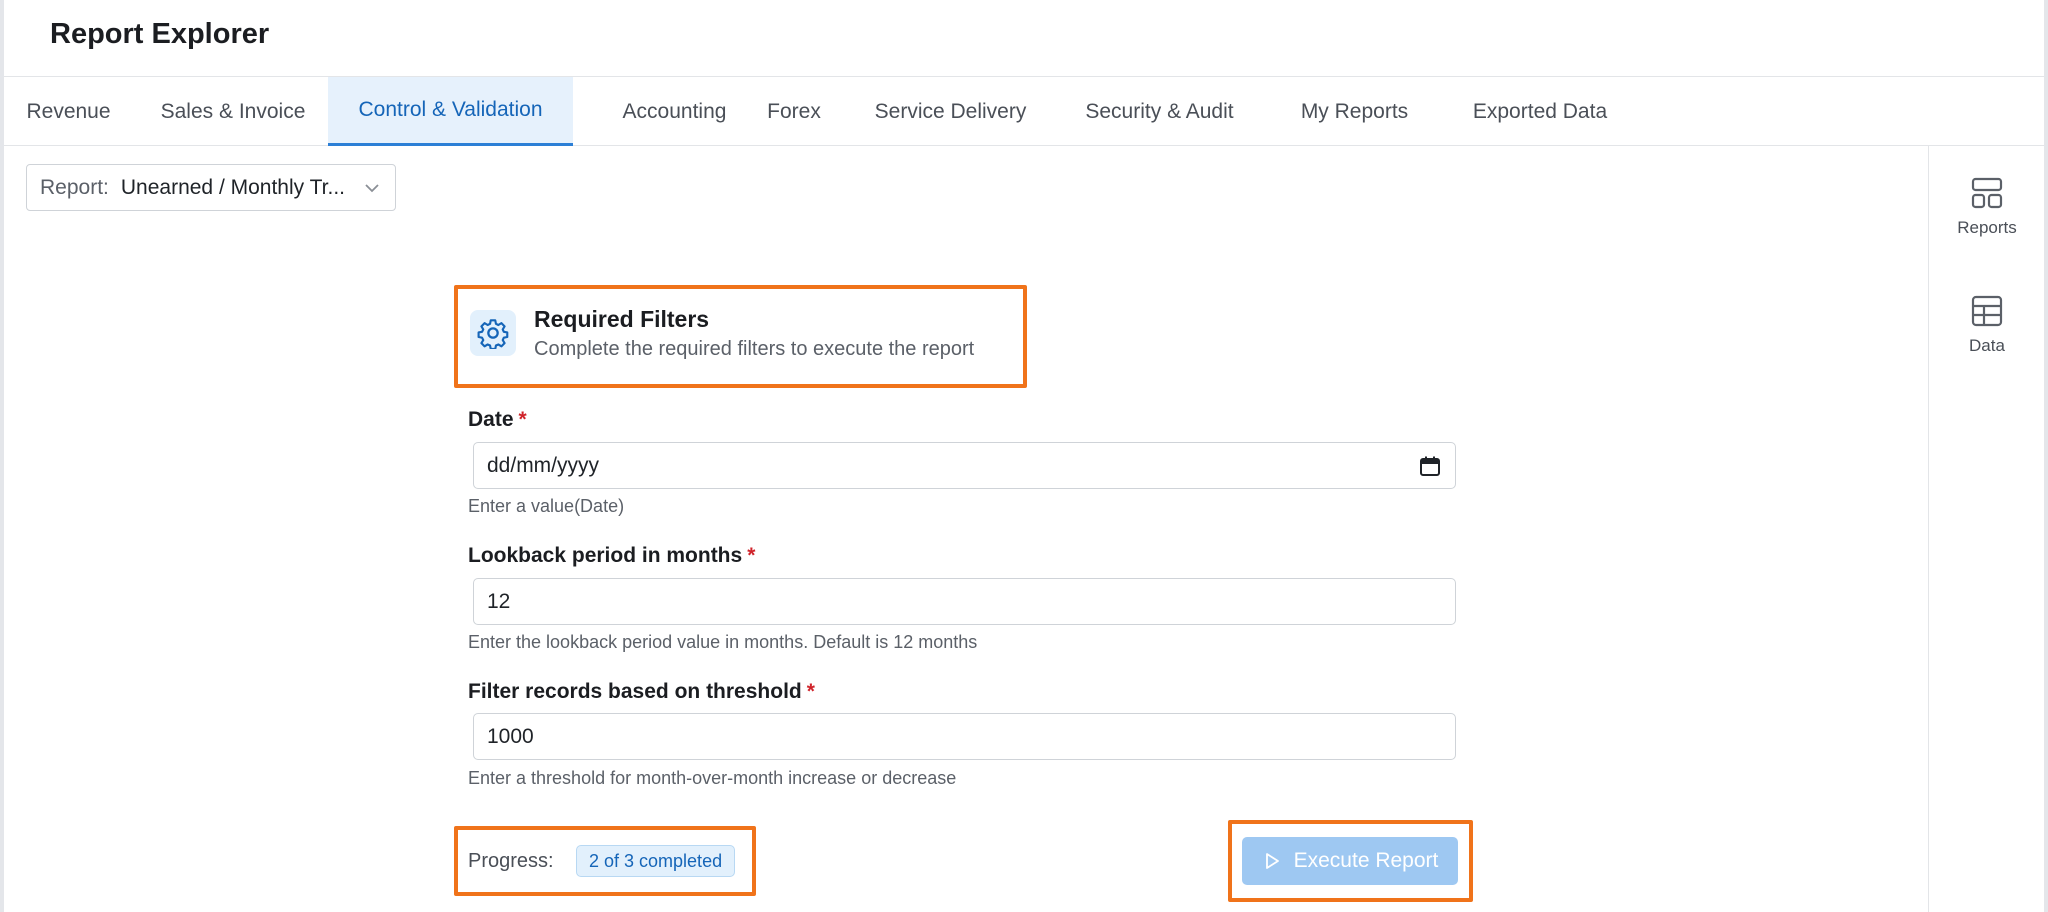 The image size is (2048, 912). I want to click on layout-icon, so click(1987, 193).